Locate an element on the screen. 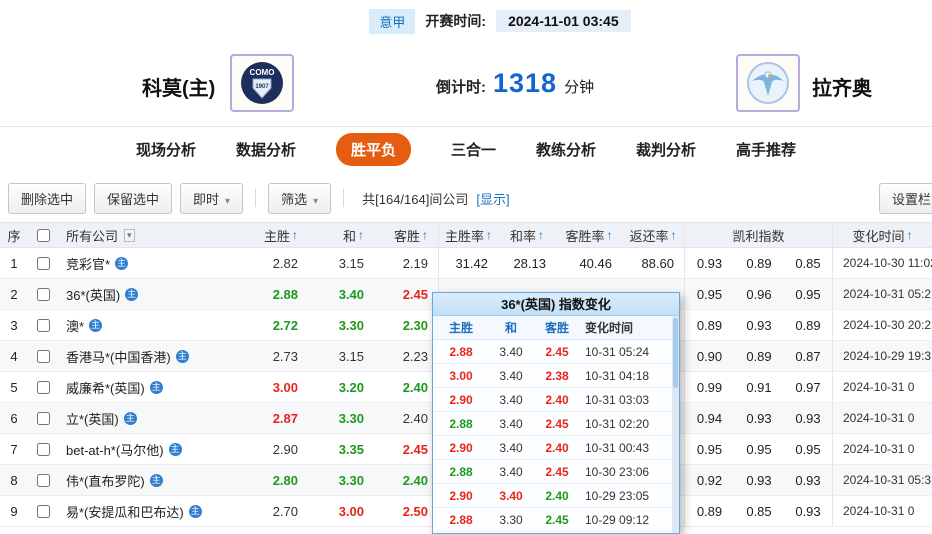 The width and height of the screenshot is (932, 534). odds-home: 2.73 is located at coordinates (269, 356).